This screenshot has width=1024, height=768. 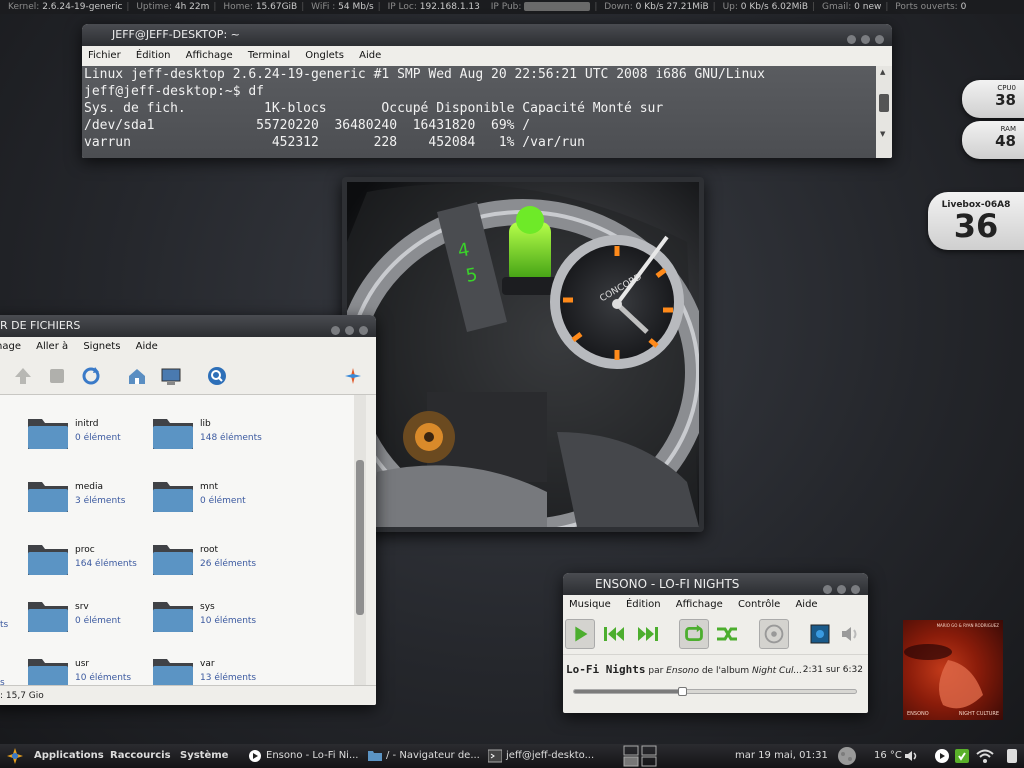 I want to click on folder-root: root 26 éléments, so click(x=210, y=562).